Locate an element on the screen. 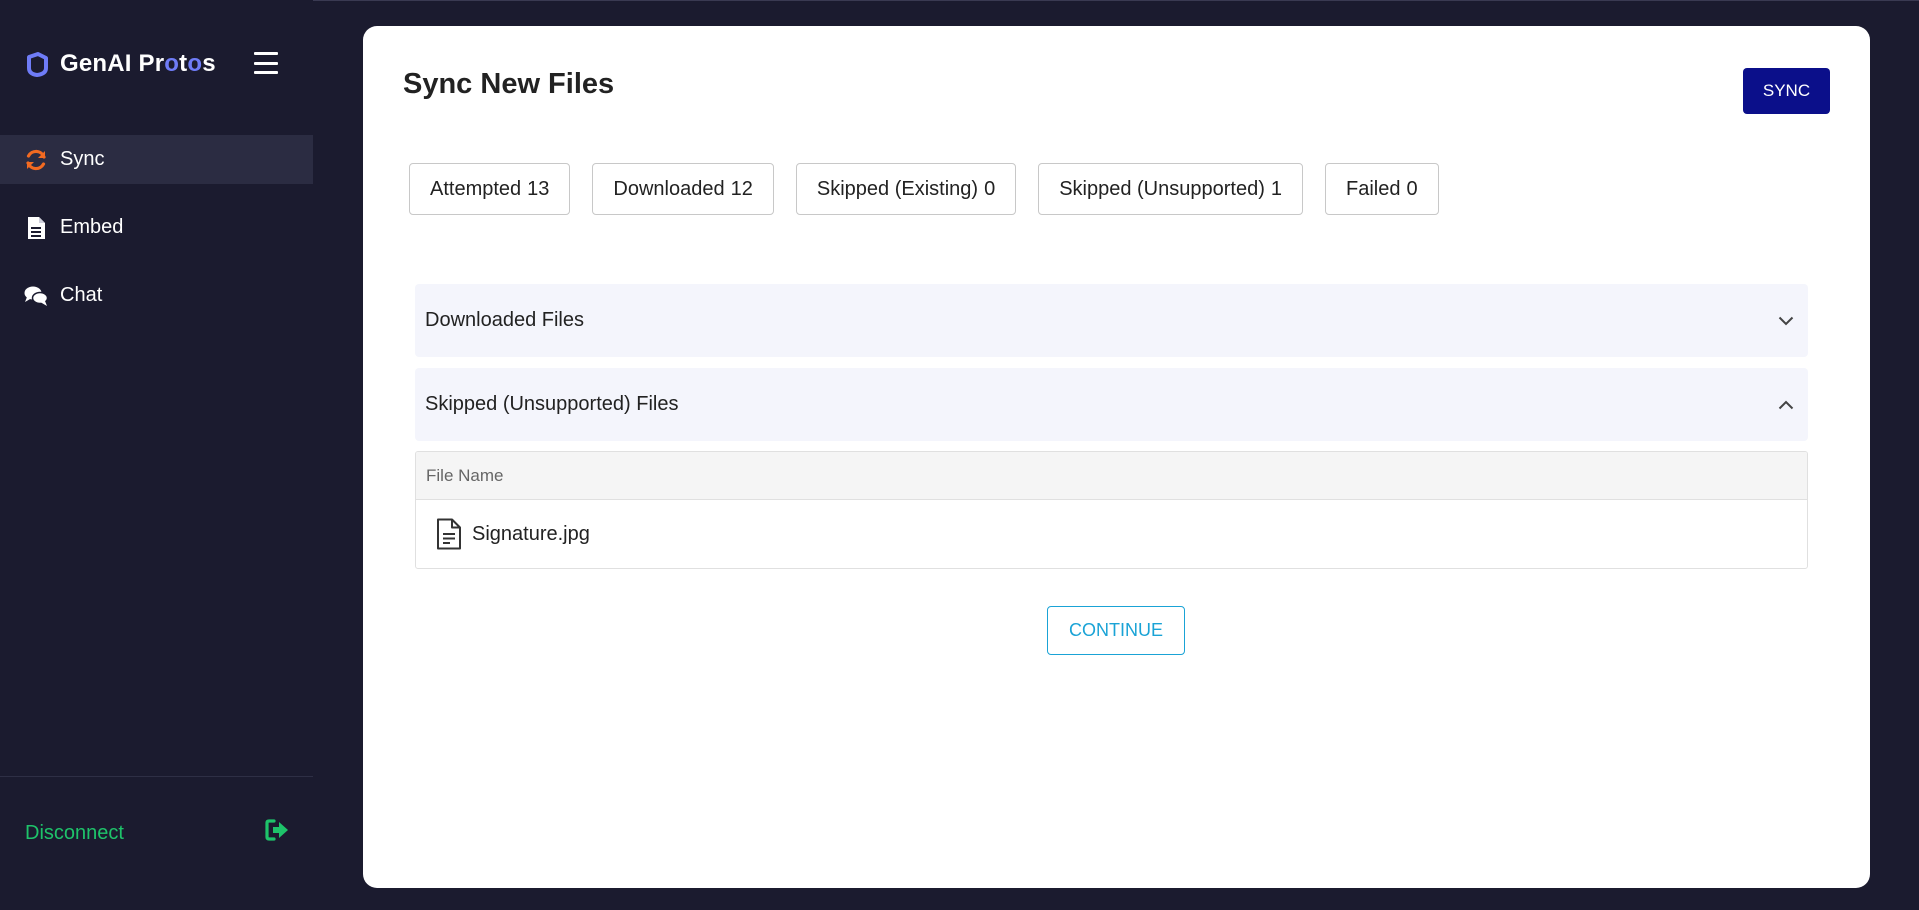 Image resolution: width=1919 pixels, height=910 pixels. chat-icon is located at coordinates (36, 296).